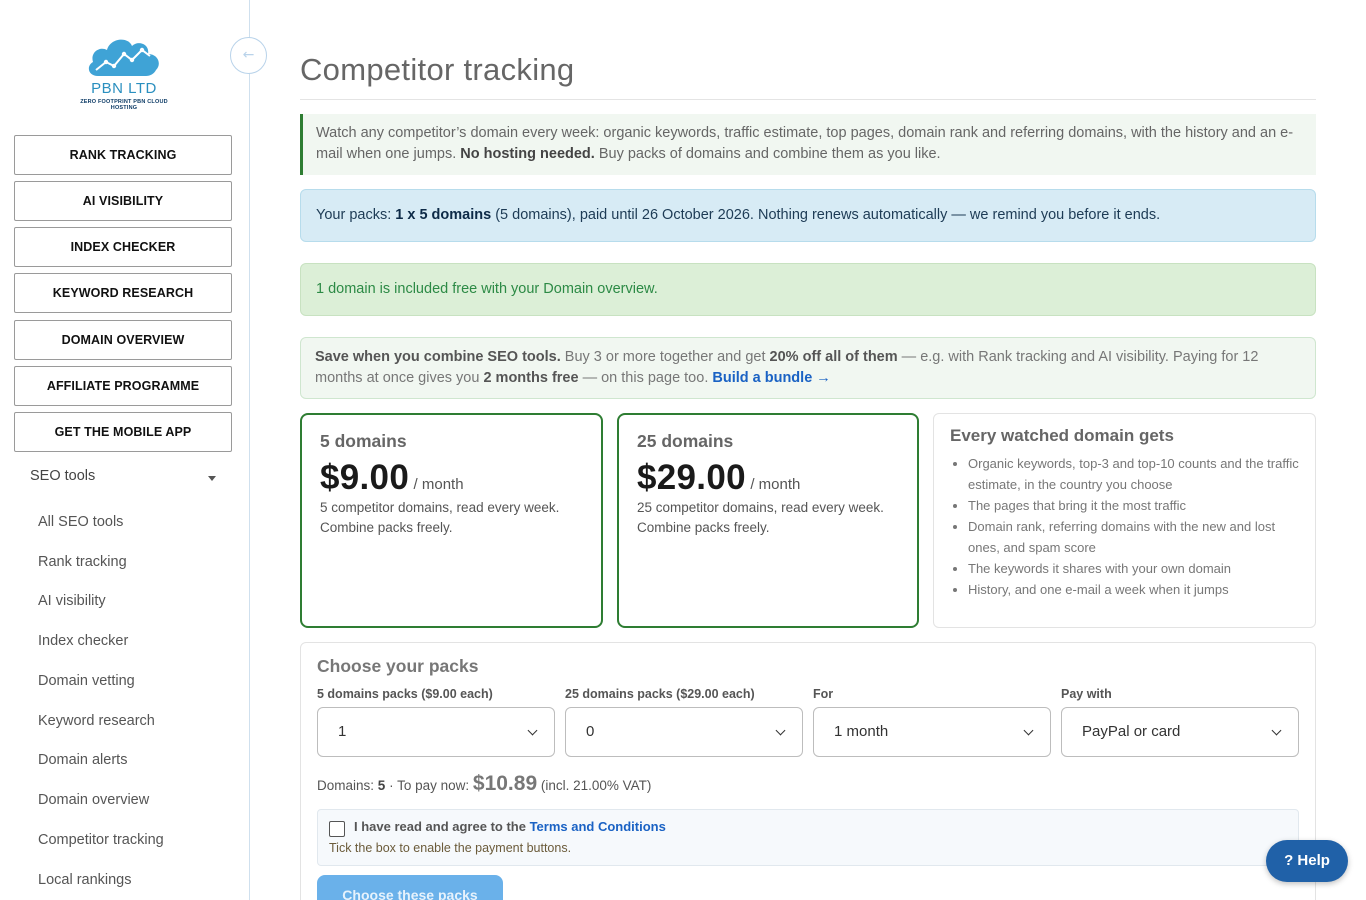 This screenshot has width=1366, height=900. Describe the element at coordinates (346, 785) in the screenshot. I see `domains-label: Domains:` at that location.